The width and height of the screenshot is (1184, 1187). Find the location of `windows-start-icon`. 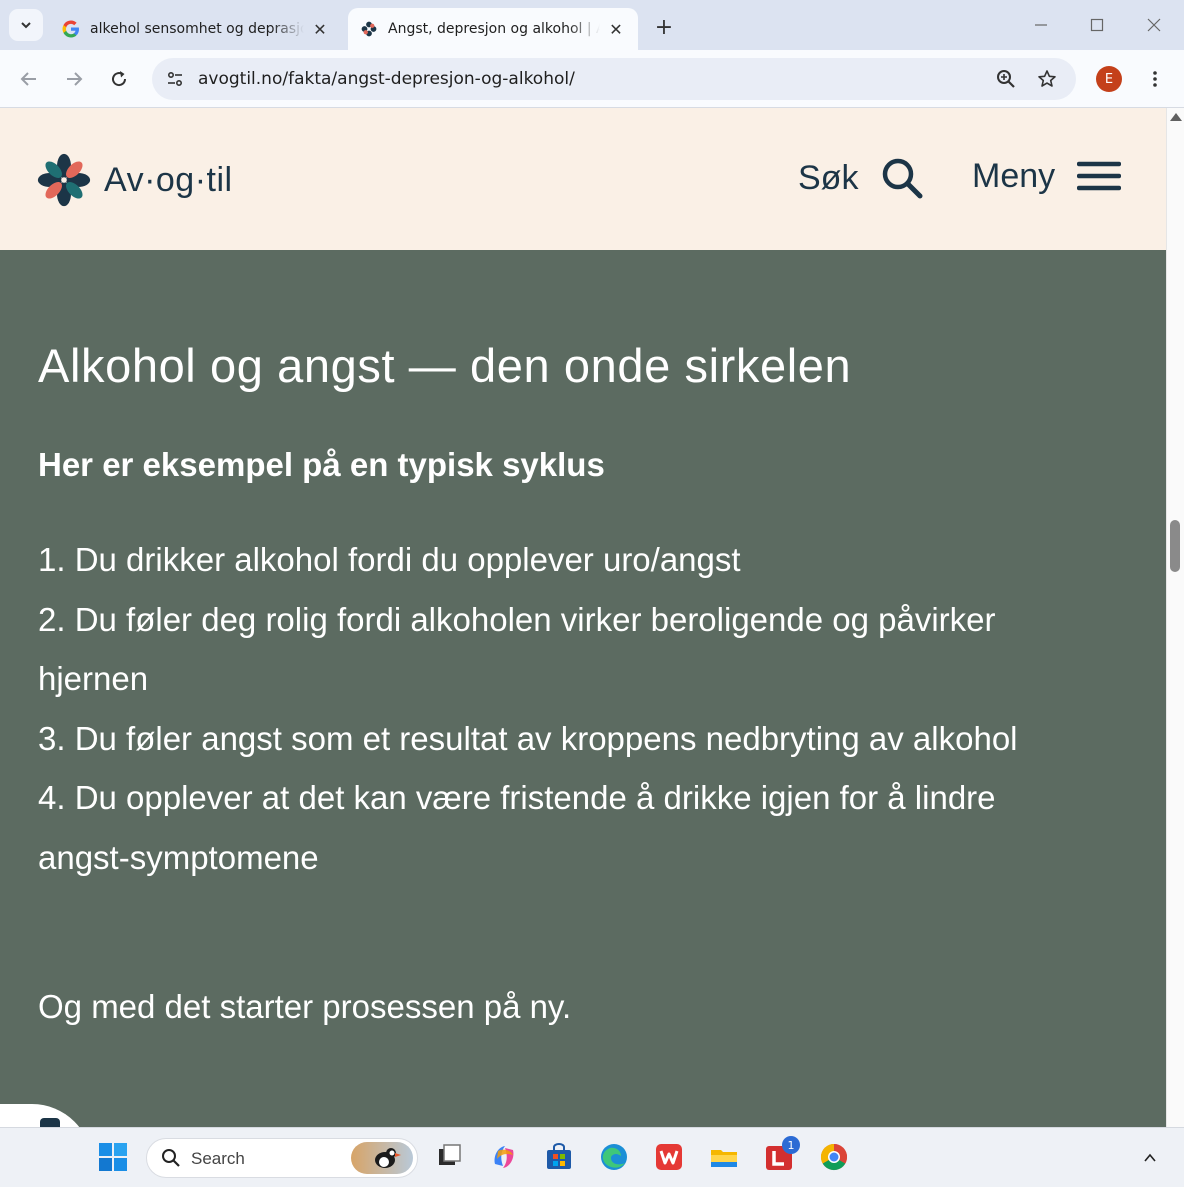

windows-start-icon is located at coordinates (113, 1157).